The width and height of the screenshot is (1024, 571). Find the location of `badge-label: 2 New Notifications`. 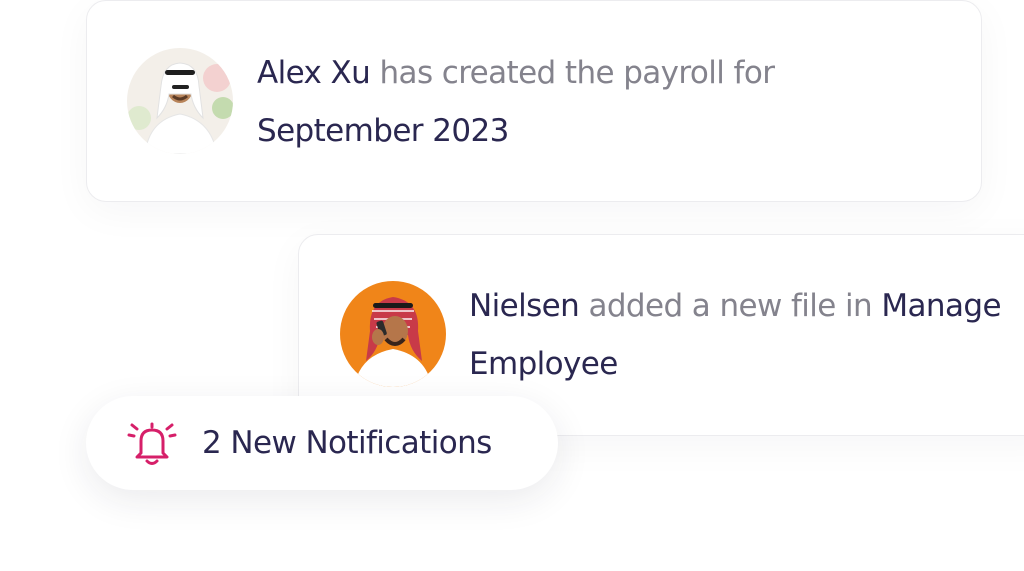

badge-label: 2 New Notifications is located at coordinates (347, 443).